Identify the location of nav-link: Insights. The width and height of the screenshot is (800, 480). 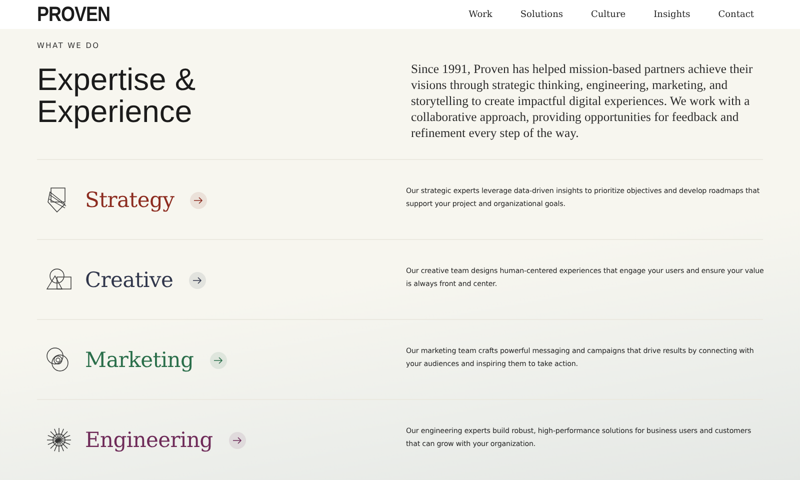
(672, 15).